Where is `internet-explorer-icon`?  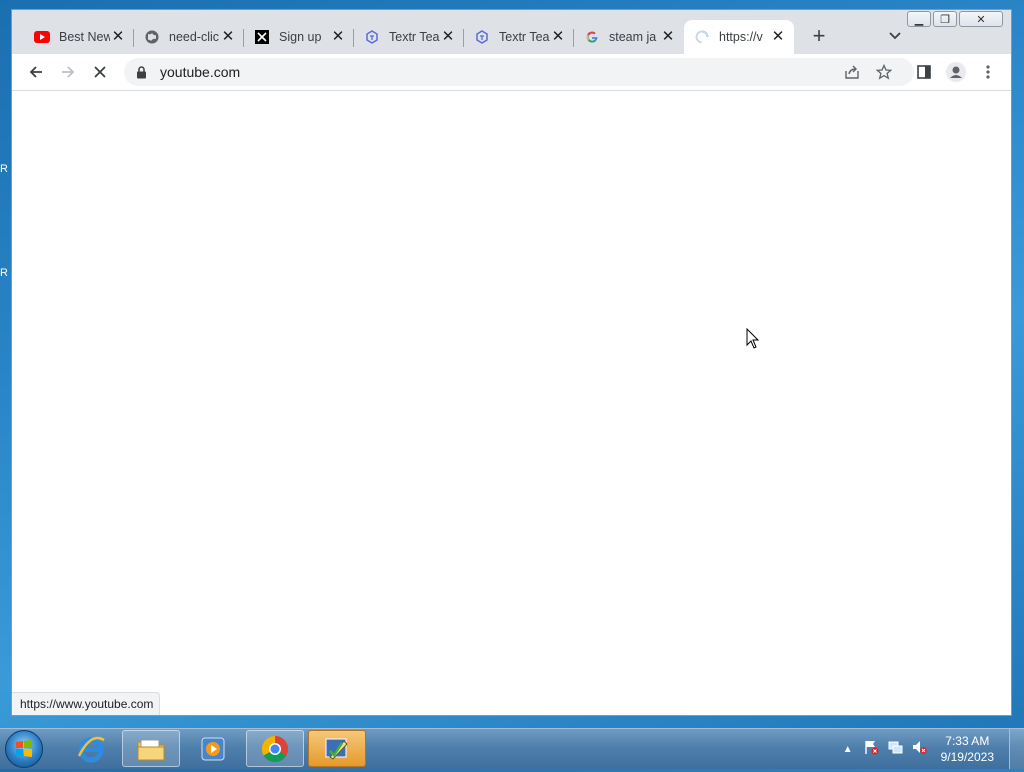 internet-explorer-icon is located at coordinates (91, 748).